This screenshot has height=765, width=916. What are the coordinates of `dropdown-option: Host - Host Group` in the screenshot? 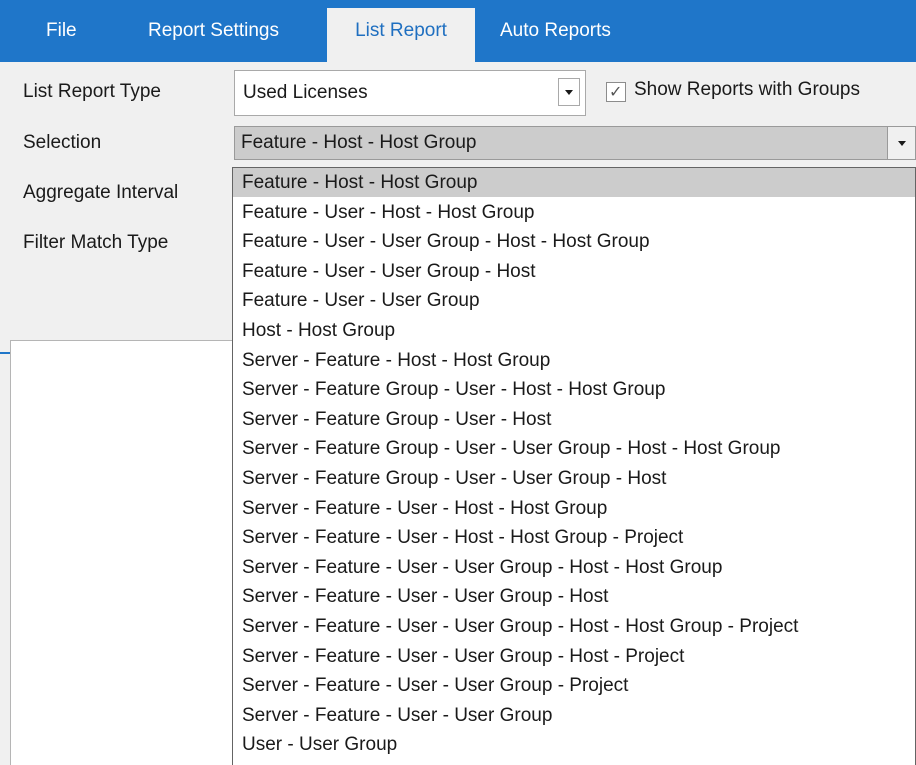 It's located at (574, 330).